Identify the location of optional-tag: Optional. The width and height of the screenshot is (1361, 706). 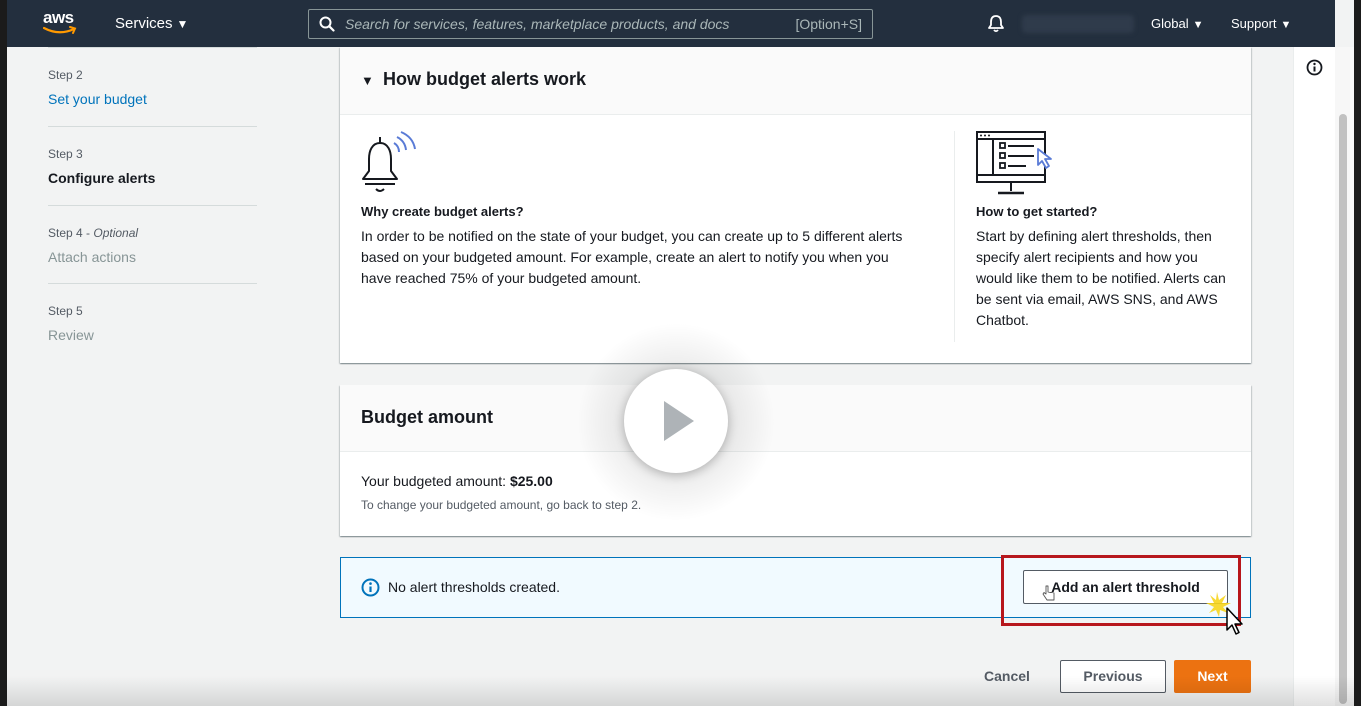
(116, 233).